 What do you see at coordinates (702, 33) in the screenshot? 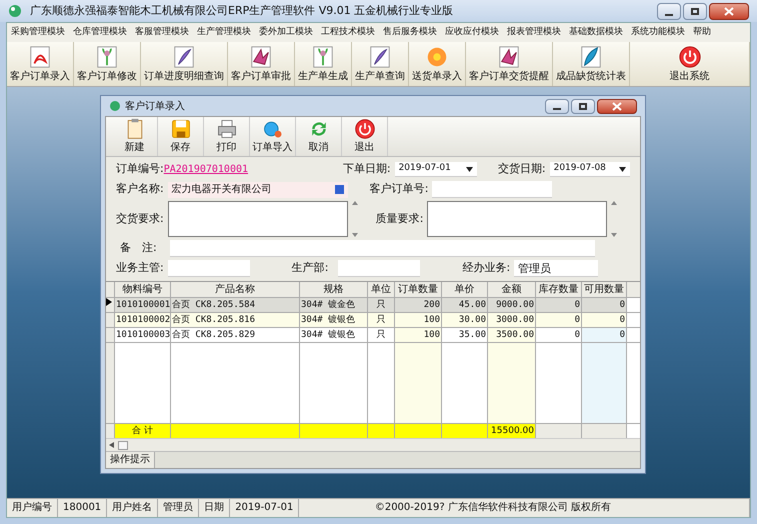
I see `menu-item: 帮助` at bounding box center [702, 33].